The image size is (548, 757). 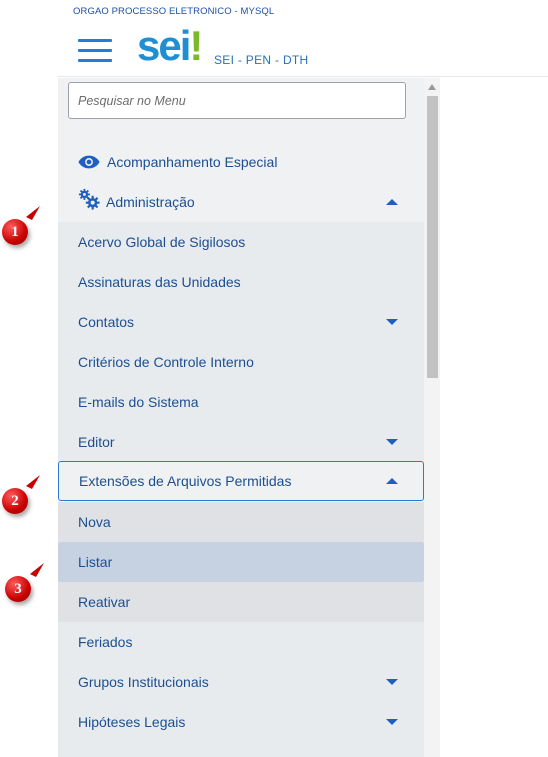 I want to click on menu-item-label: Grupos Institucionais, so click(x=143, y=682).